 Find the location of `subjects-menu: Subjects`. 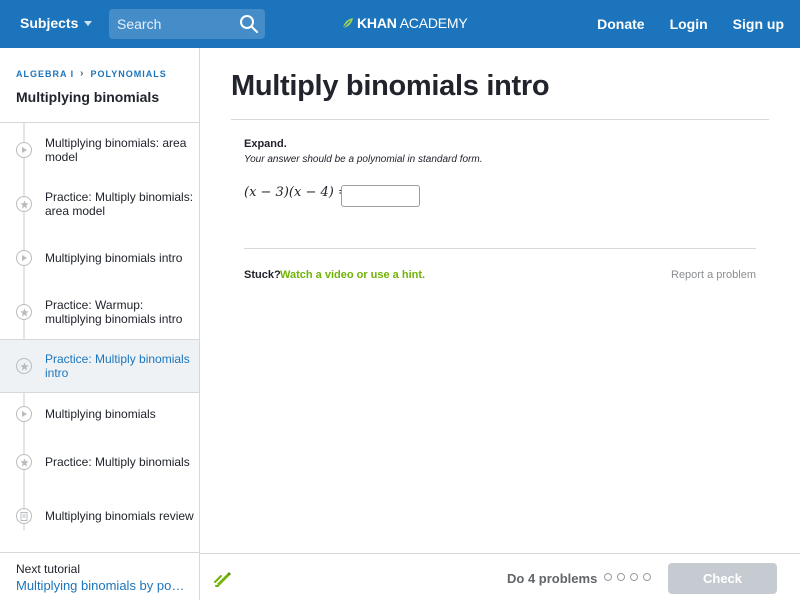

subjects-menu: Subjects is located at coordinates (56, 23).